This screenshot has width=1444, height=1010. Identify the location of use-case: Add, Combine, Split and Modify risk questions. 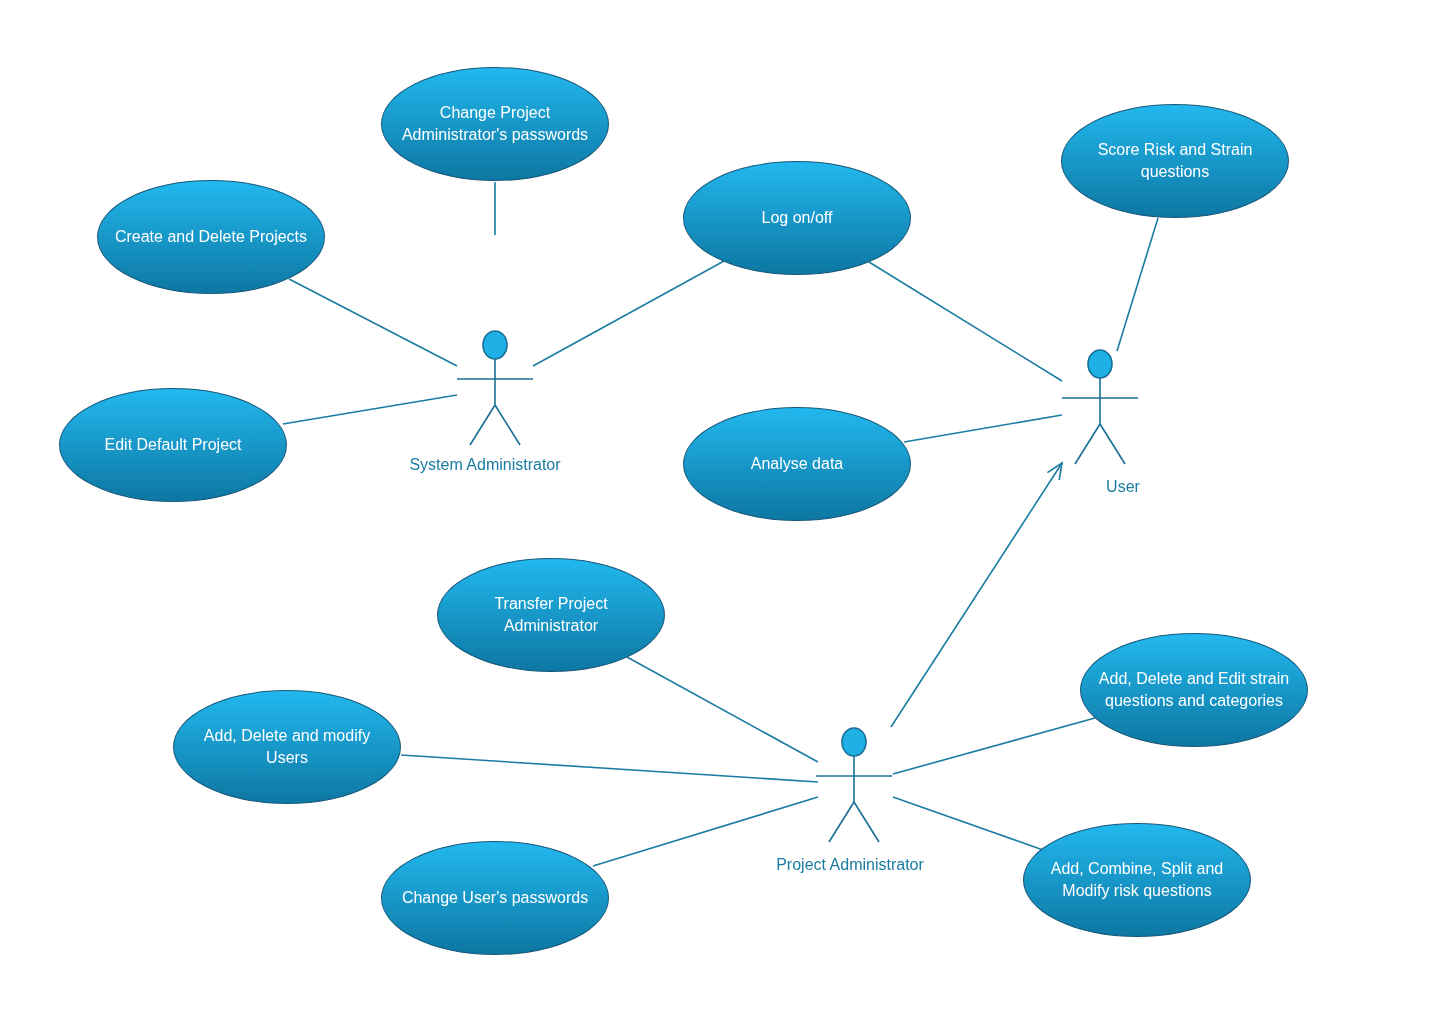
(1137, 880).